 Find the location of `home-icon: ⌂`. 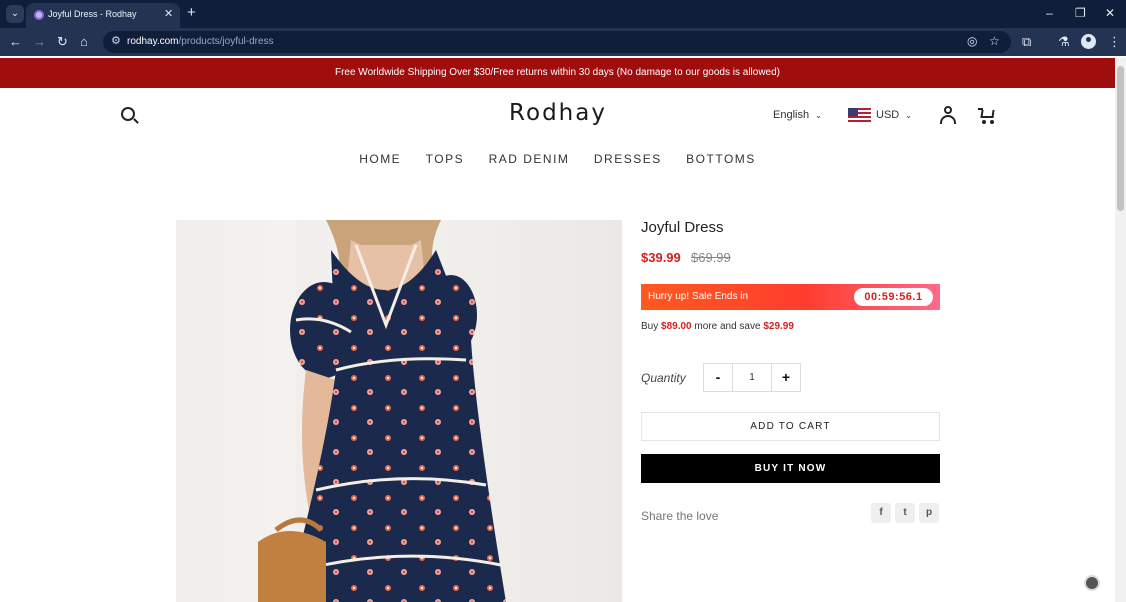

home-icon: ⌂ is located at coordinates (84, 42).